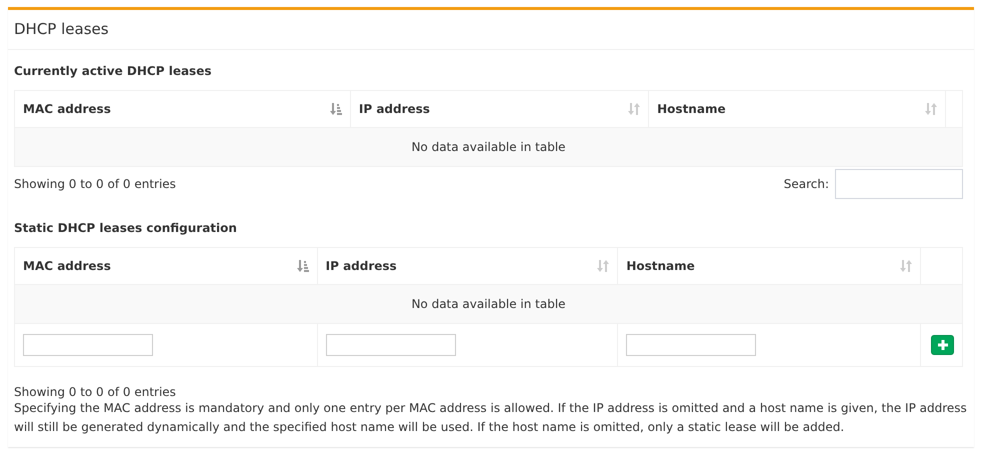 This screenshot has height=469, width=984. Describe the element at coordinates (491, 30) in the screenshot. I see `panel-title: DHCP leases` at that location.